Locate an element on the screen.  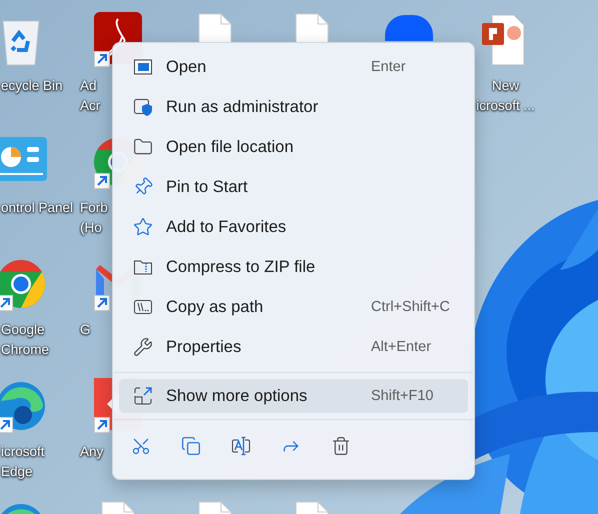
shortcut-text: Enter is located at coordinates (389, 67).